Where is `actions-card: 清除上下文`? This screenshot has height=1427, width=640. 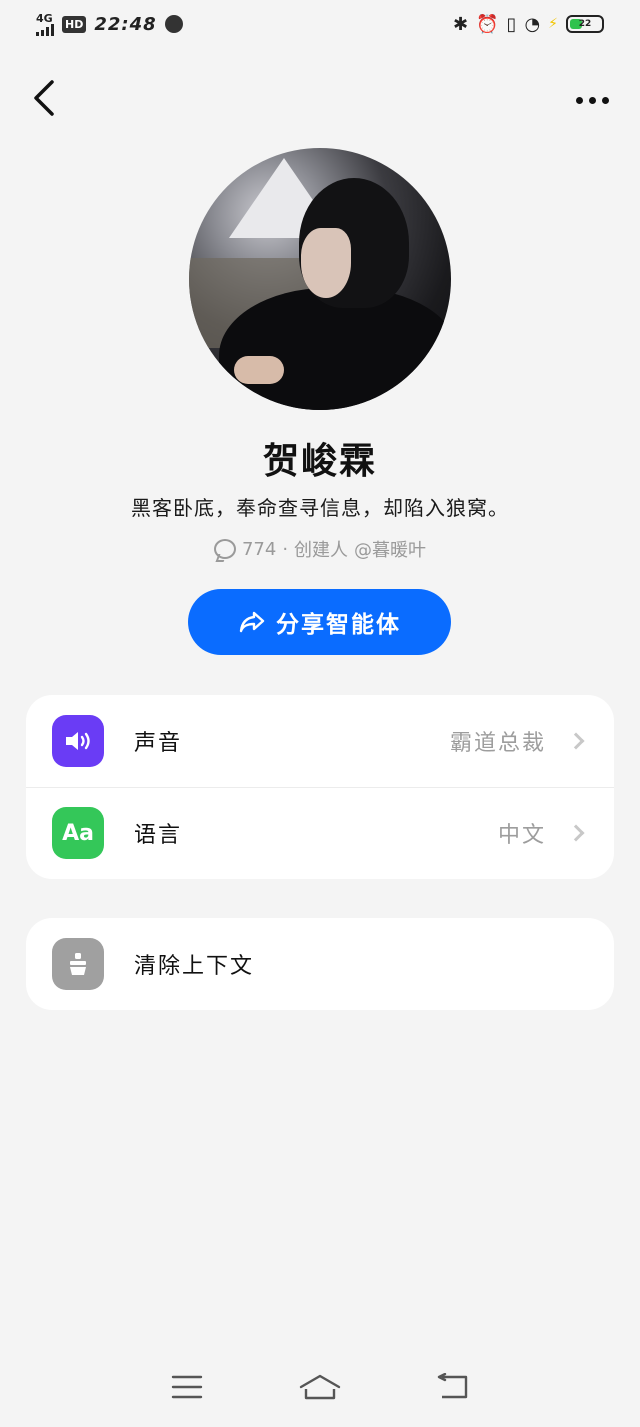 actions-card: 清除上下文 is located at coordinates (320, 964).